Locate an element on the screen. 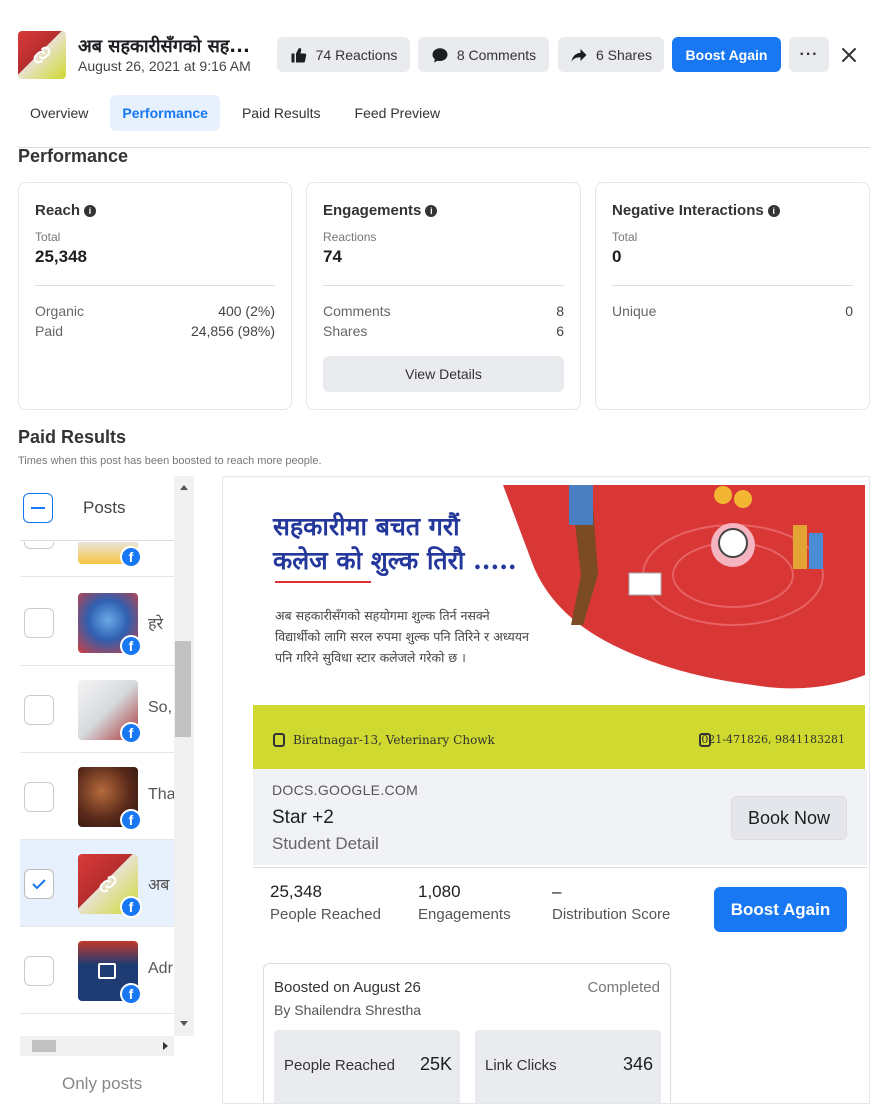 The width and height of the screenshot is (880, 1104). link-description: Student Detail is located at coordinates (325, 843).